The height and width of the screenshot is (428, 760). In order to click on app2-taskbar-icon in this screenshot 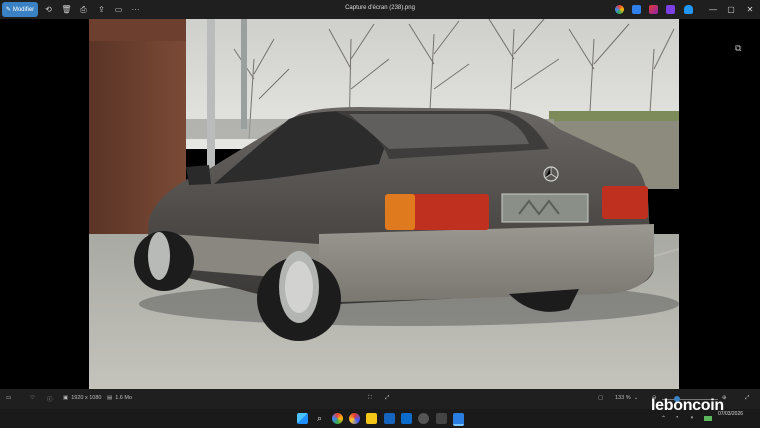, I will do `click(441, 418)`.